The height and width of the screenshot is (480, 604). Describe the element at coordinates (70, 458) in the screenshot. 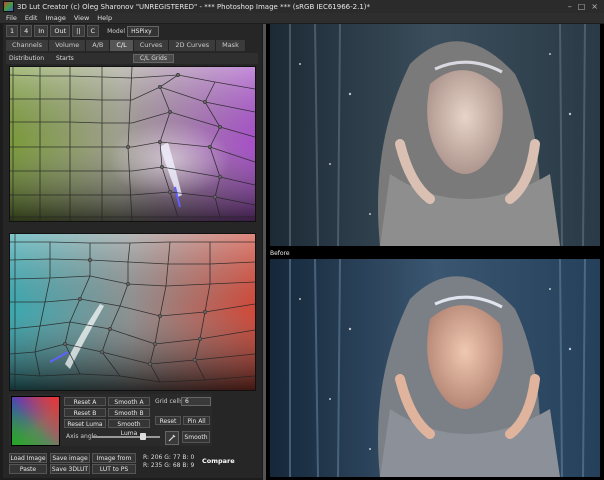

I see `save-image-button: Save image` at that location.